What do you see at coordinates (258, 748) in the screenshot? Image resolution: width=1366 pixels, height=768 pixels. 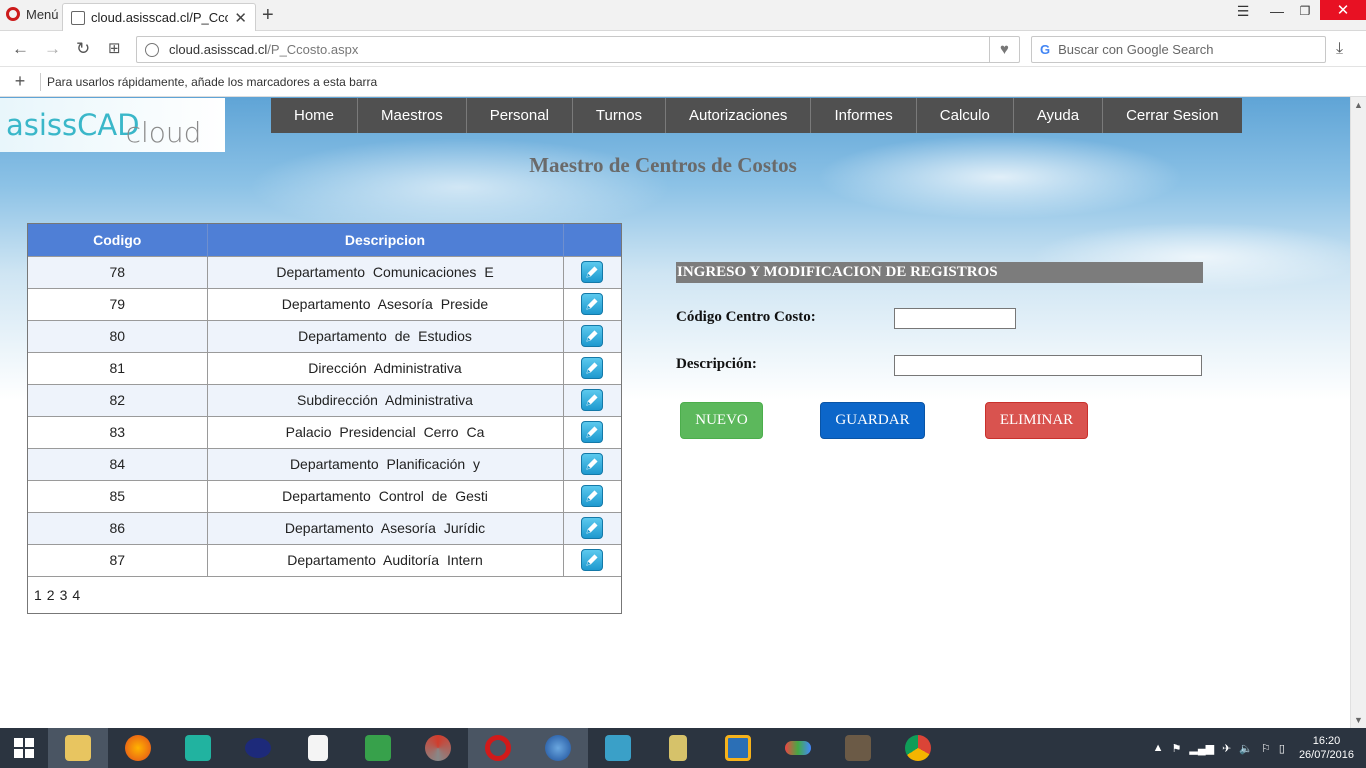 I see `taskbar-php` at bounding box center [258, 748].